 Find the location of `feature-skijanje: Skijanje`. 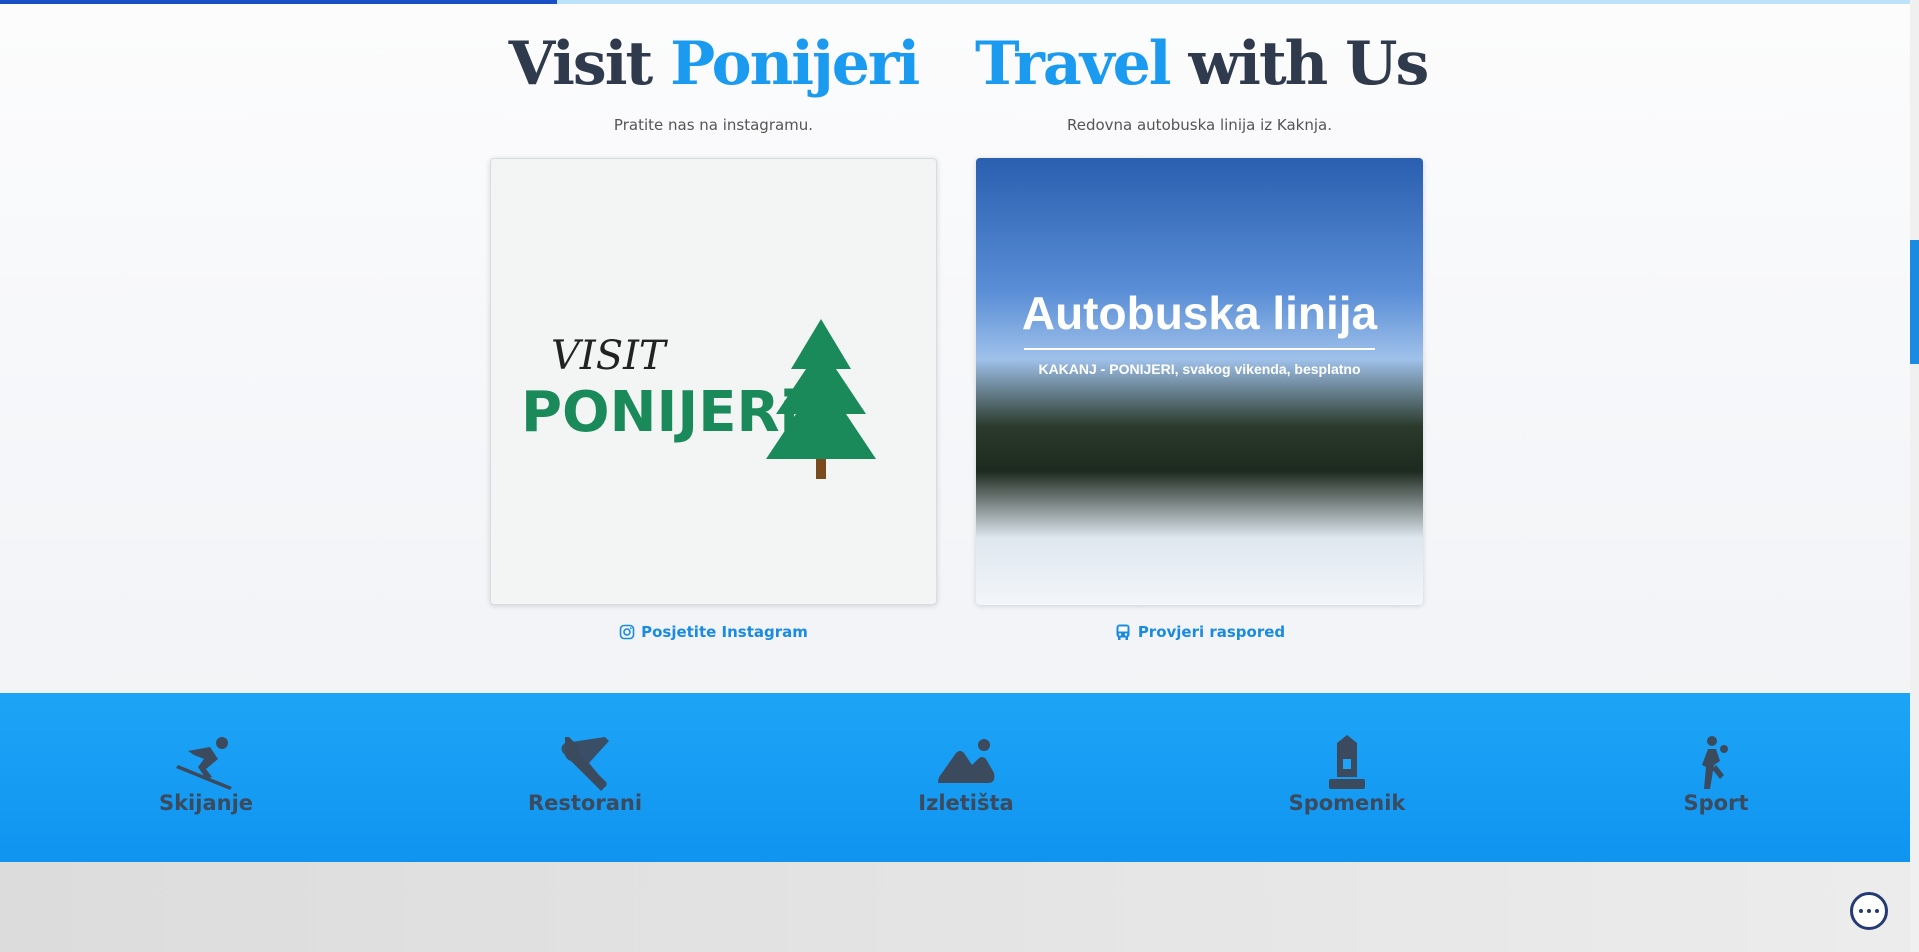

feature-skijanje: Skijanje is located at coordinates (206, 775).